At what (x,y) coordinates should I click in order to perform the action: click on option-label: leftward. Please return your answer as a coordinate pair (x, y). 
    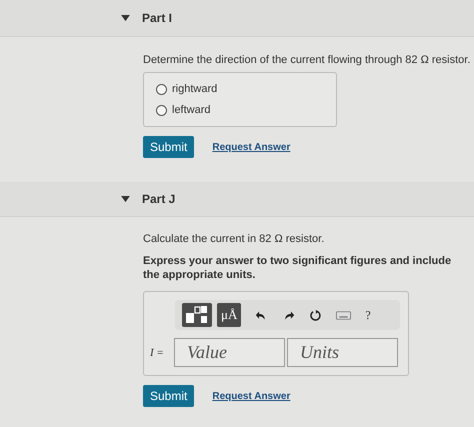
    Looking at the image, I should click on (191, 110).